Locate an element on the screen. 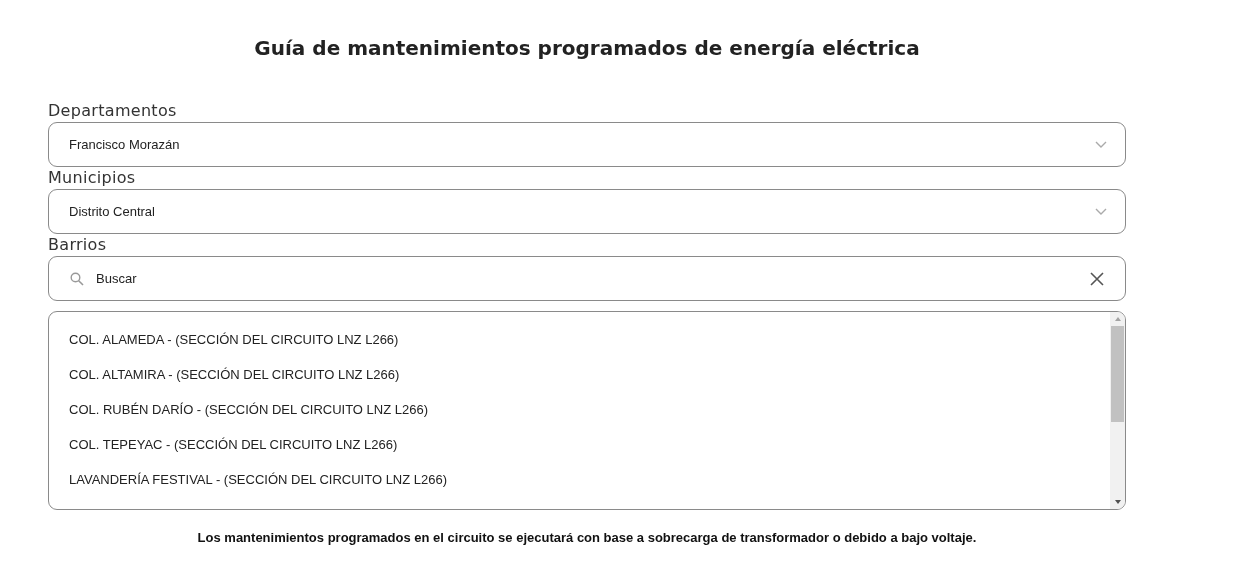  list-item: LAVANDERÍA FESTIVAL - (SECCIÓN DEL CIRCUITO LNZ L266) is located at coordinates (579, 486).